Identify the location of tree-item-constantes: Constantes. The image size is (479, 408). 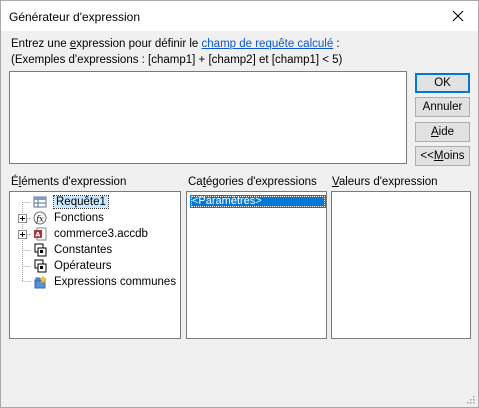
(95, 250).